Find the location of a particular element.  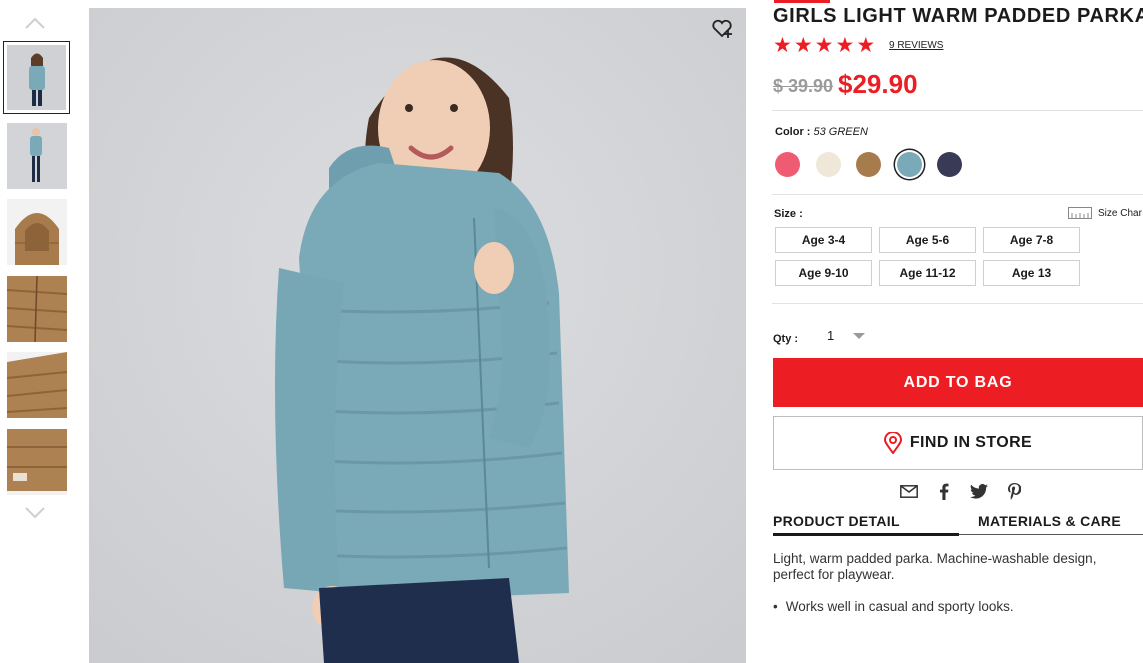

location-pin-icon is located at coordinates (892, 443).